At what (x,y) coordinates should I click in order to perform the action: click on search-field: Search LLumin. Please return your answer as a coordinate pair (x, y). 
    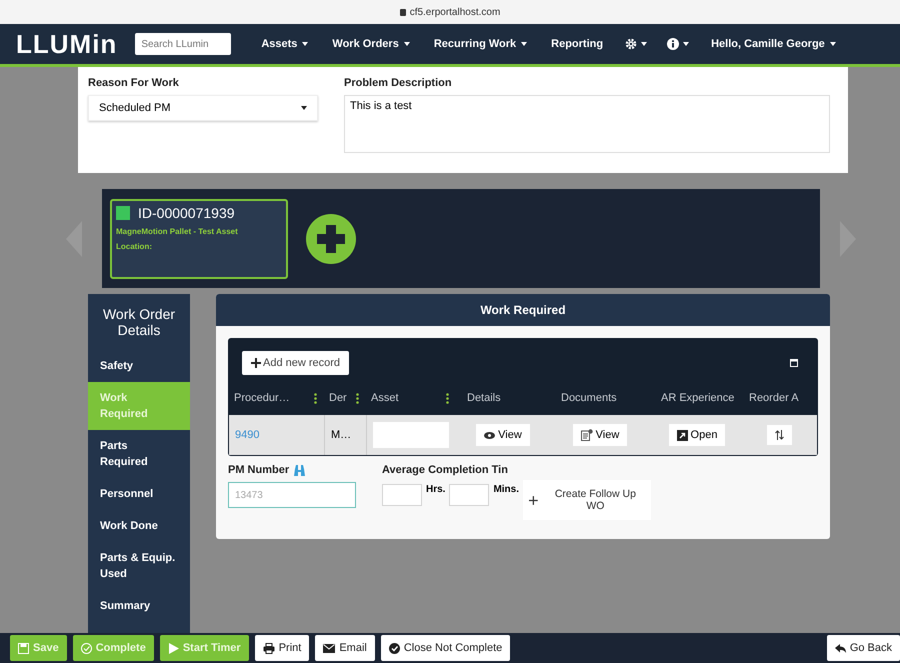
    Looking at the image, I should click on (183, 44).